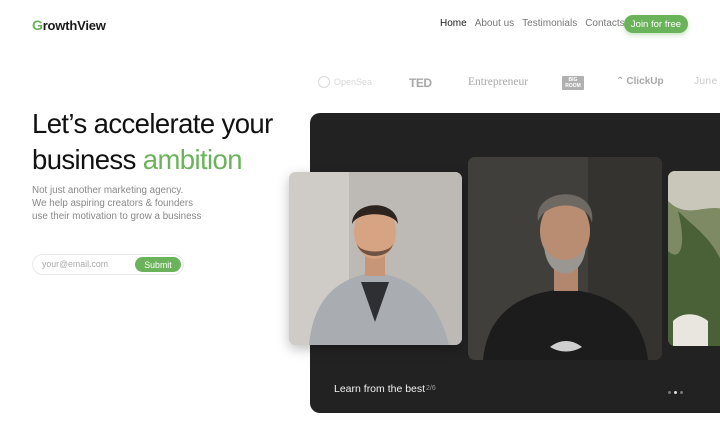 The width and height of the screenshot is (720, 445). I want to click on june-logo: June, so click(706, 81).